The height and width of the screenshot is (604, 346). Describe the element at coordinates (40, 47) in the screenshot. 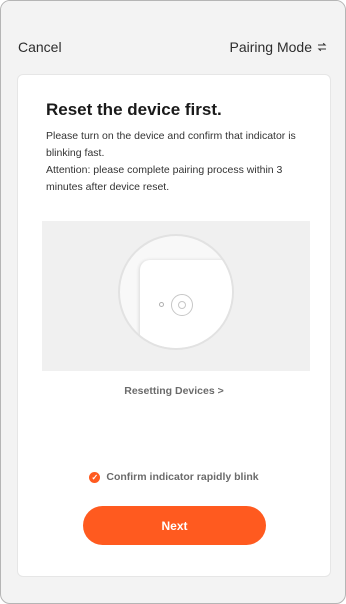

I see `cancel-button: Cancel` at that location.